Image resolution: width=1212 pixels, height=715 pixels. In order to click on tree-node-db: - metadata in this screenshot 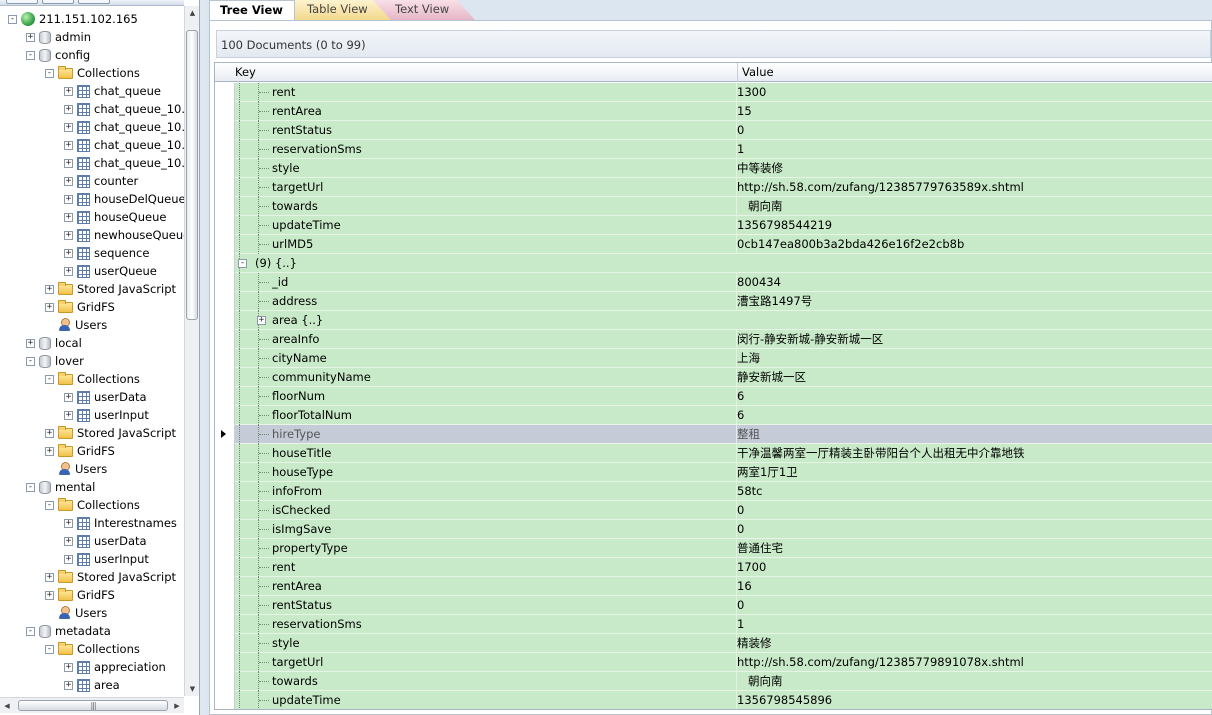, I will do `click(68, 631)`.